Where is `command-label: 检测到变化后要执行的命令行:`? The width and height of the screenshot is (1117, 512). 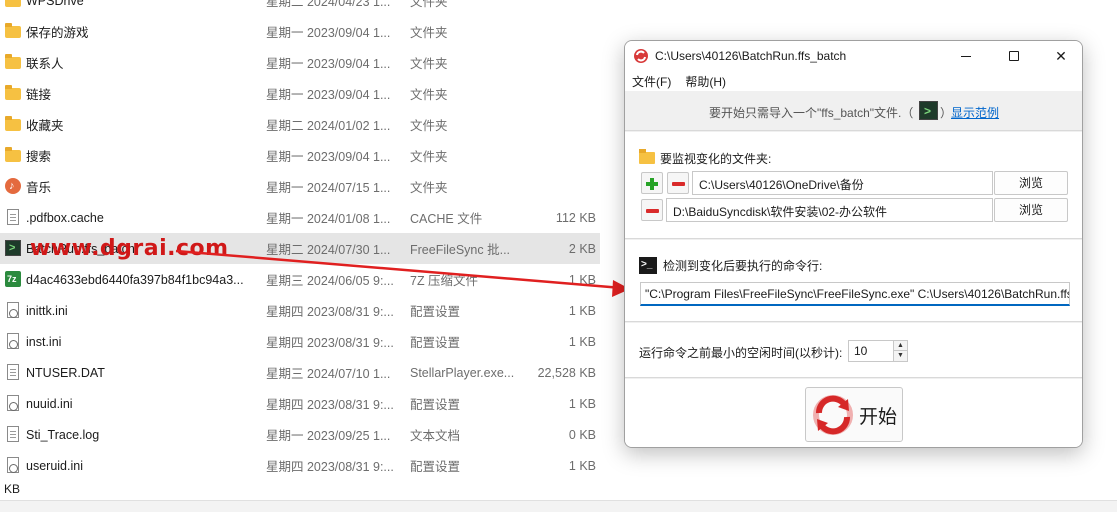 command-label: 检测到变化后要执行的命令行: is located at coordinates (730, 265).